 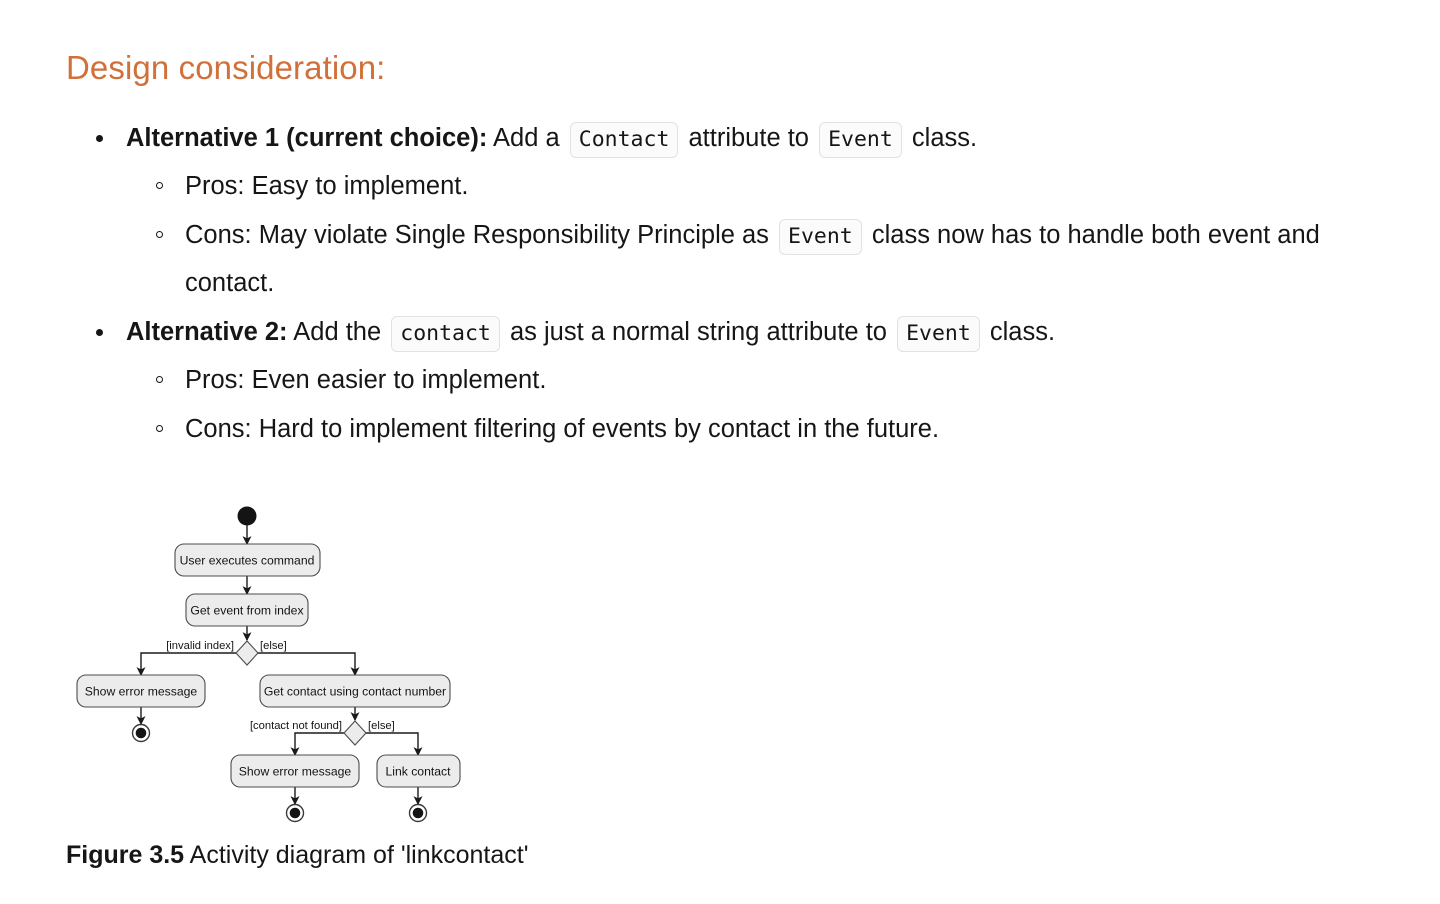 What do you see at coordinates (748, 137) in the screenshot?
I see `alternative-1-text-2: attribute to` at bounding box center [748, 137].